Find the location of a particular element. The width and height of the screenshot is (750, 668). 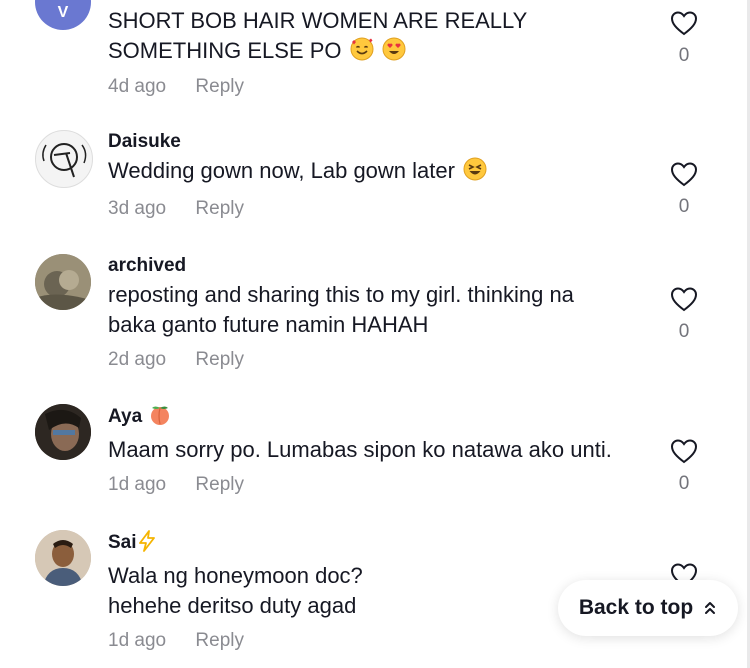

comment-text: Wedding gown now, Lab gown later is located at coordinates (388, 172).